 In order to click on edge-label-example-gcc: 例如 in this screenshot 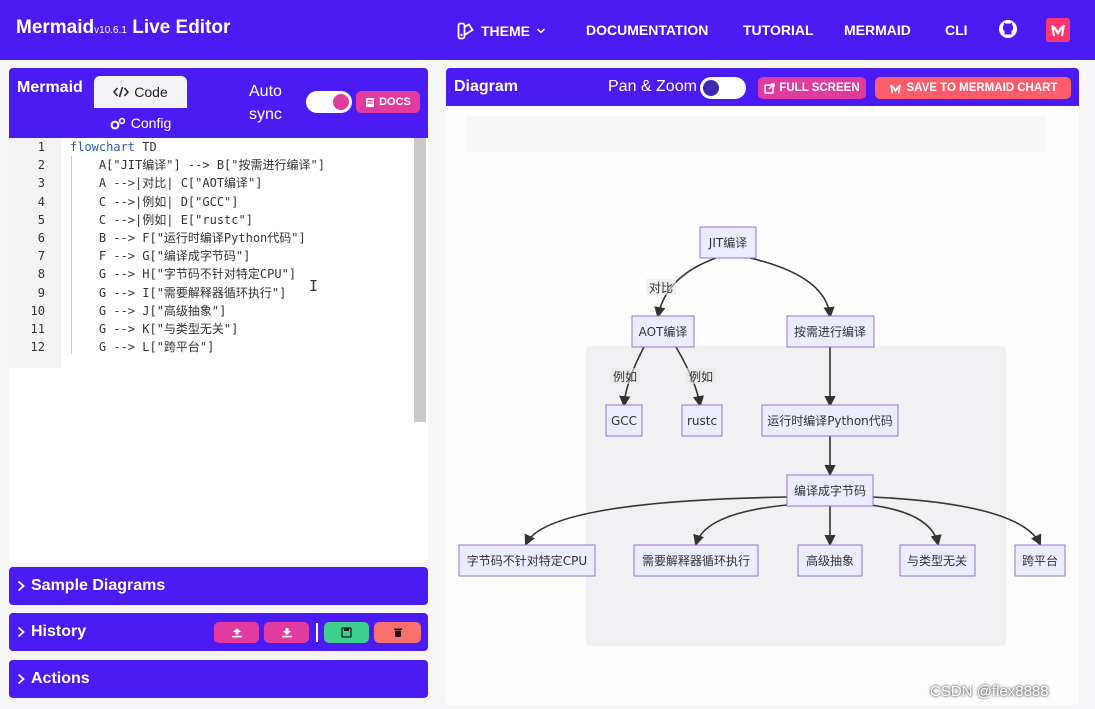, I will do `click(625, 376)`.